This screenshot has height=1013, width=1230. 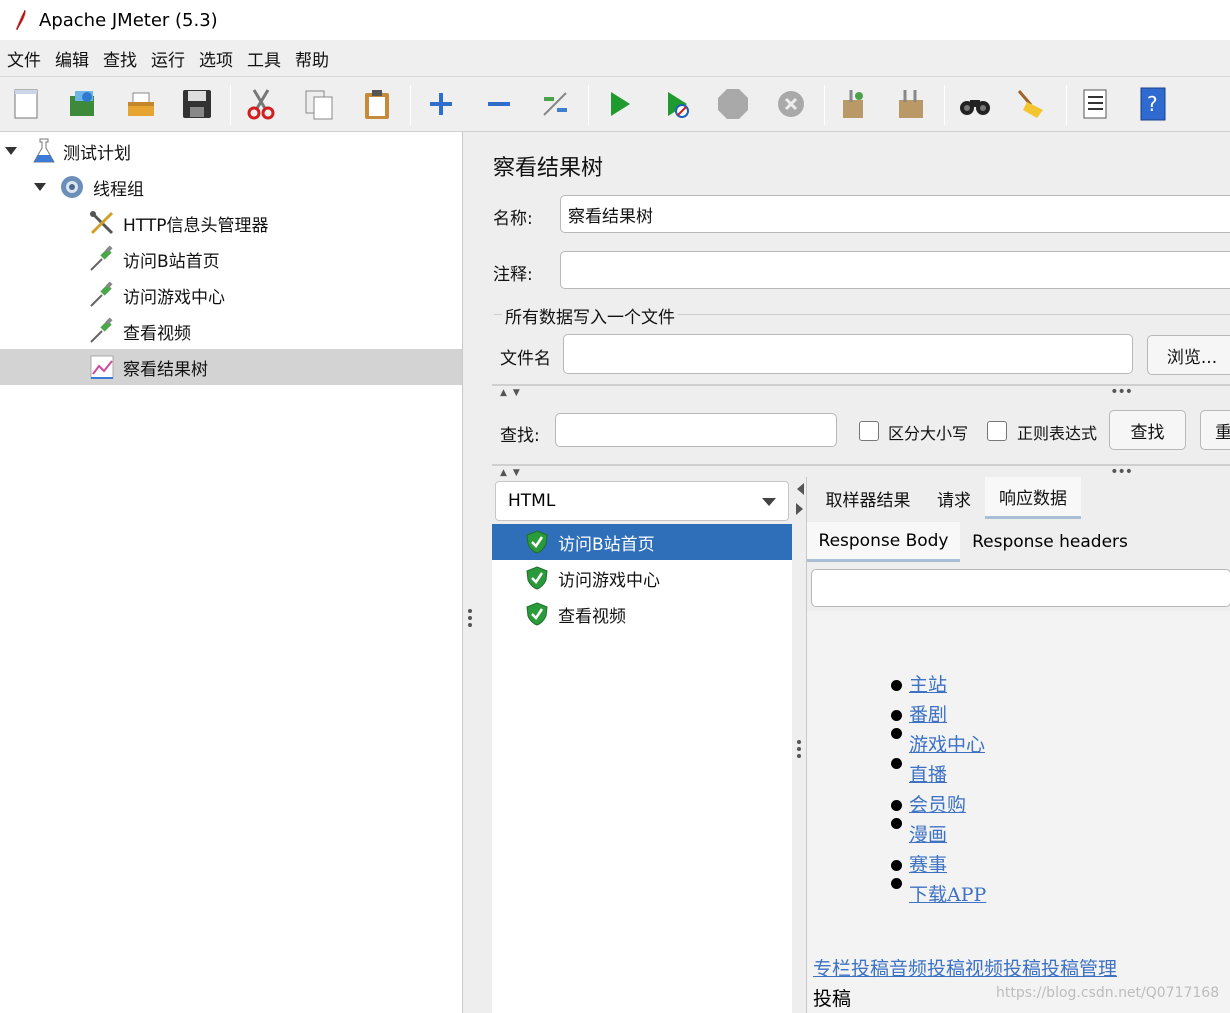 I want to click on html-nav-link: 主站, so click(x=928, y=683).